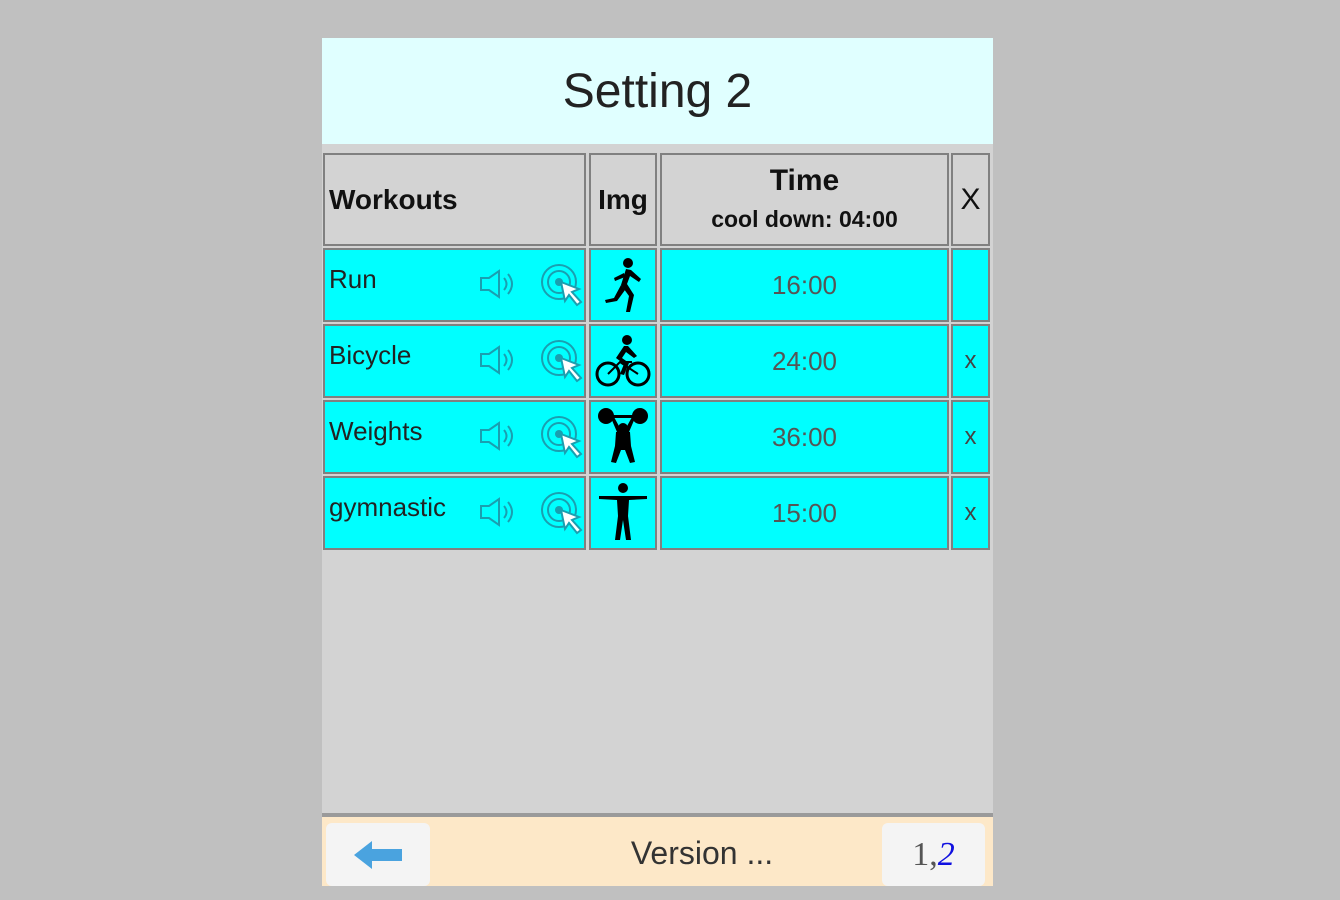 The width and height of the screenshot is (1340, 900). Describe the element at coordinates (657, 91) in the screenshot. I see `page-title: Setting 2` at that location.